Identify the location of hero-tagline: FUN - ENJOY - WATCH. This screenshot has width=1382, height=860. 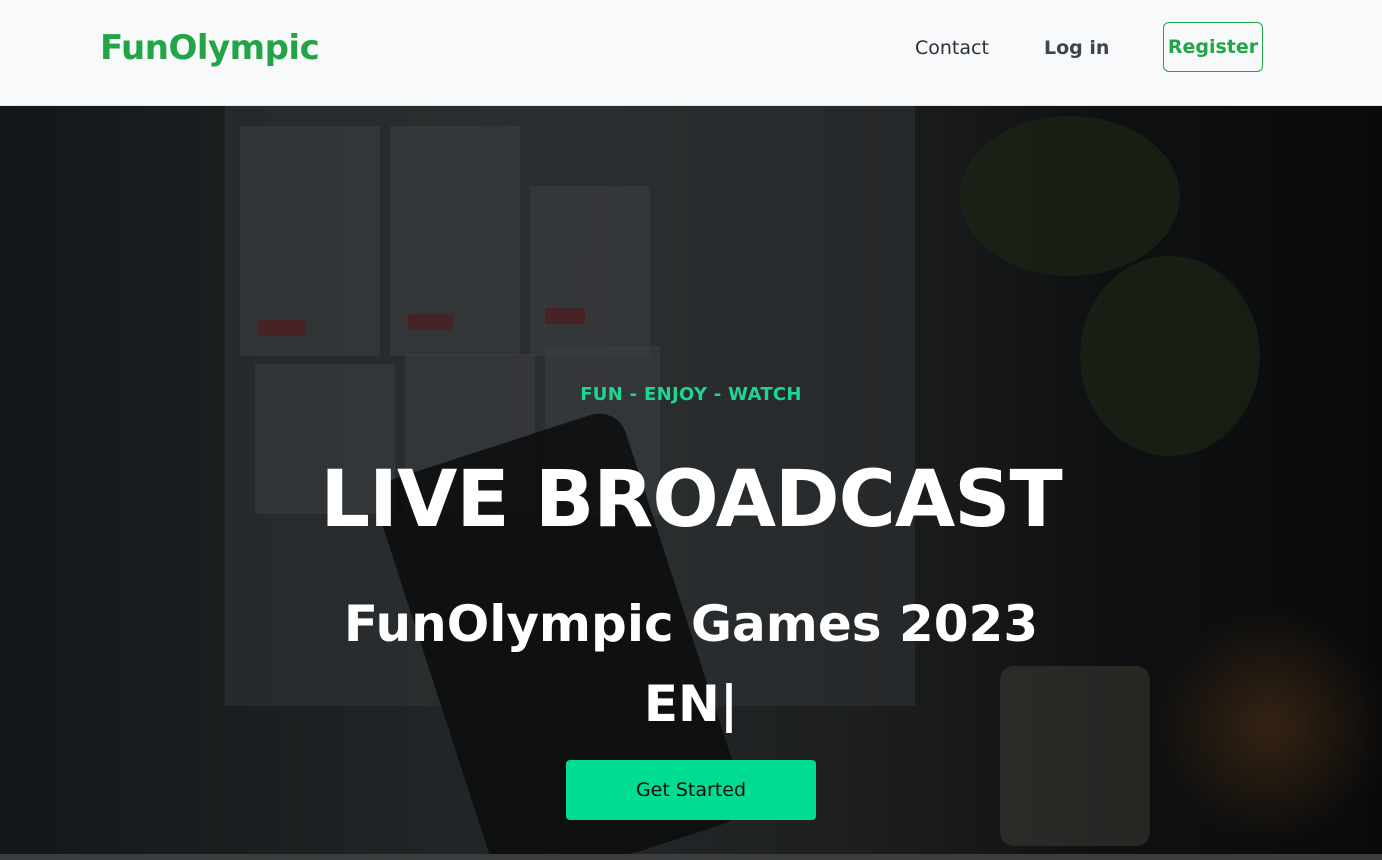
(691, 394).